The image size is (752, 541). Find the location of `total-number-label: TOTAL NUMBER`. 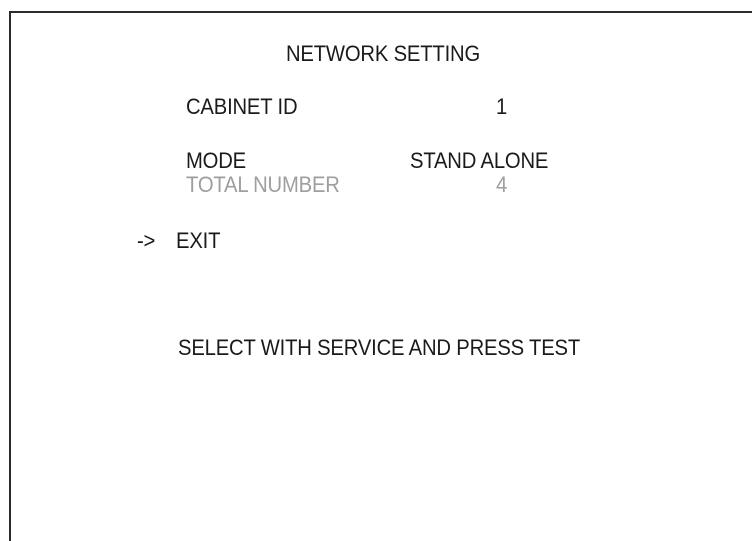

total-number-label: TOTAL NUMBER is located at coordinates (263, 184).